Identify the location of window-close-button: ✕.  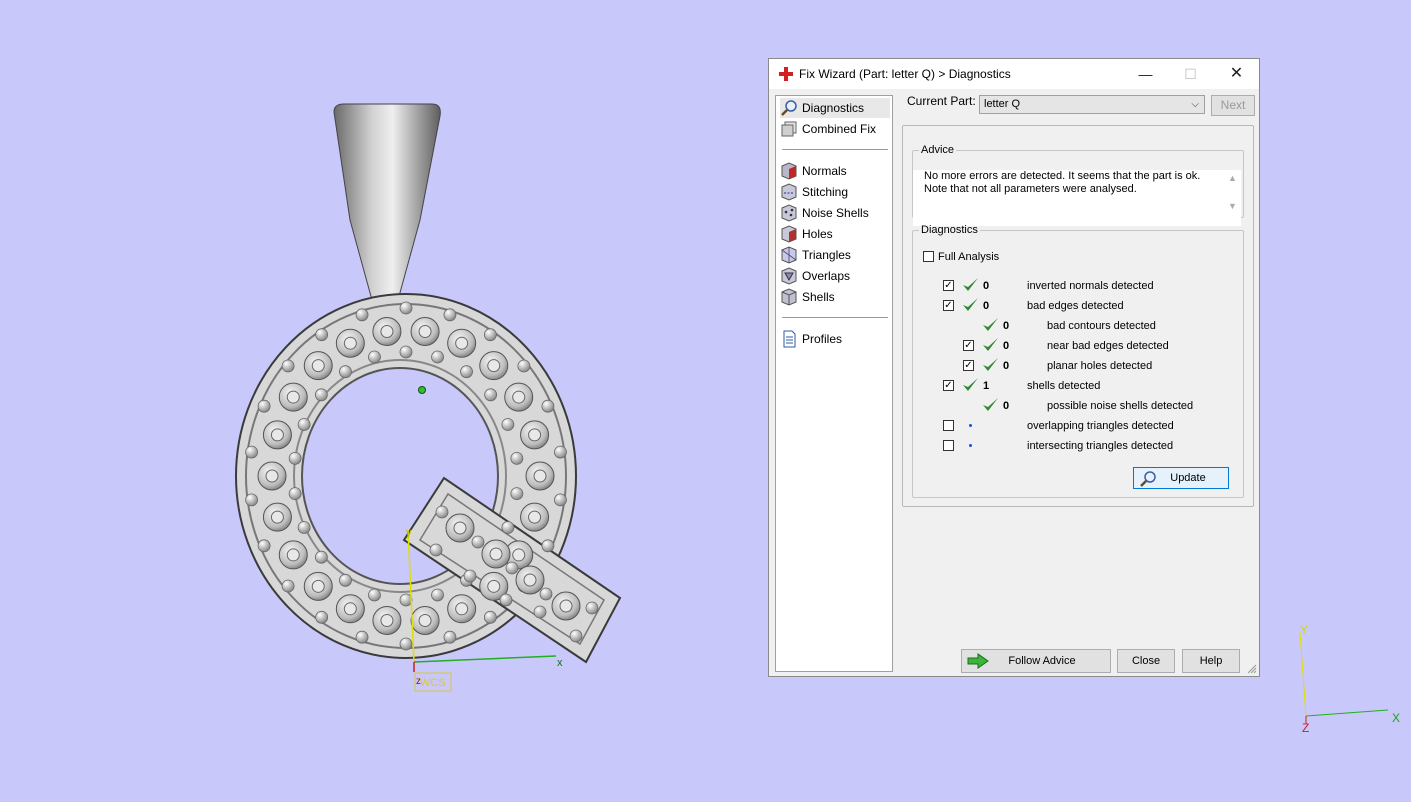
(1236, 74).